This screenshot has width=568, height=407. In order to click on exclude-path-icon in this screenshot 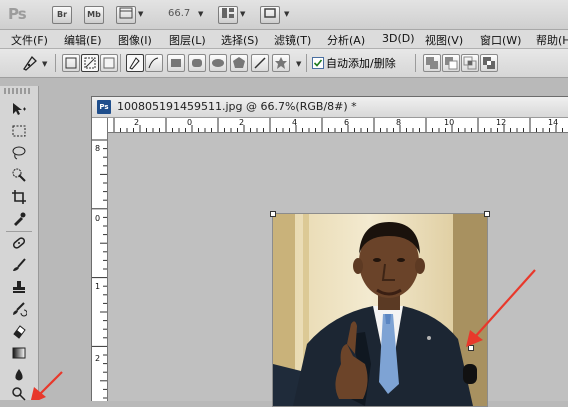, I will do `click(489, 63)`.